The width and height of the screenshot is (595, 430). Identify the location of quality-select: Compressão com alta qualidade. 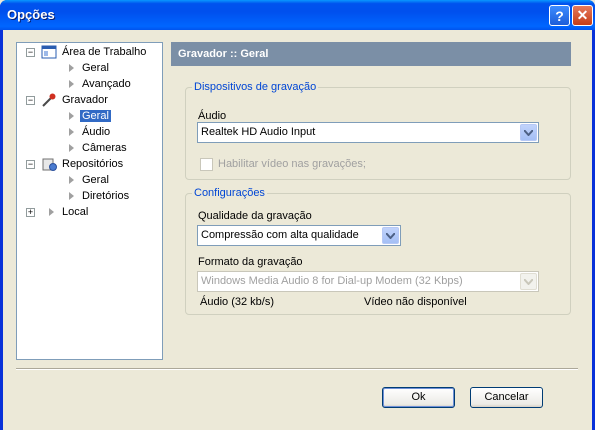
(299, 235).